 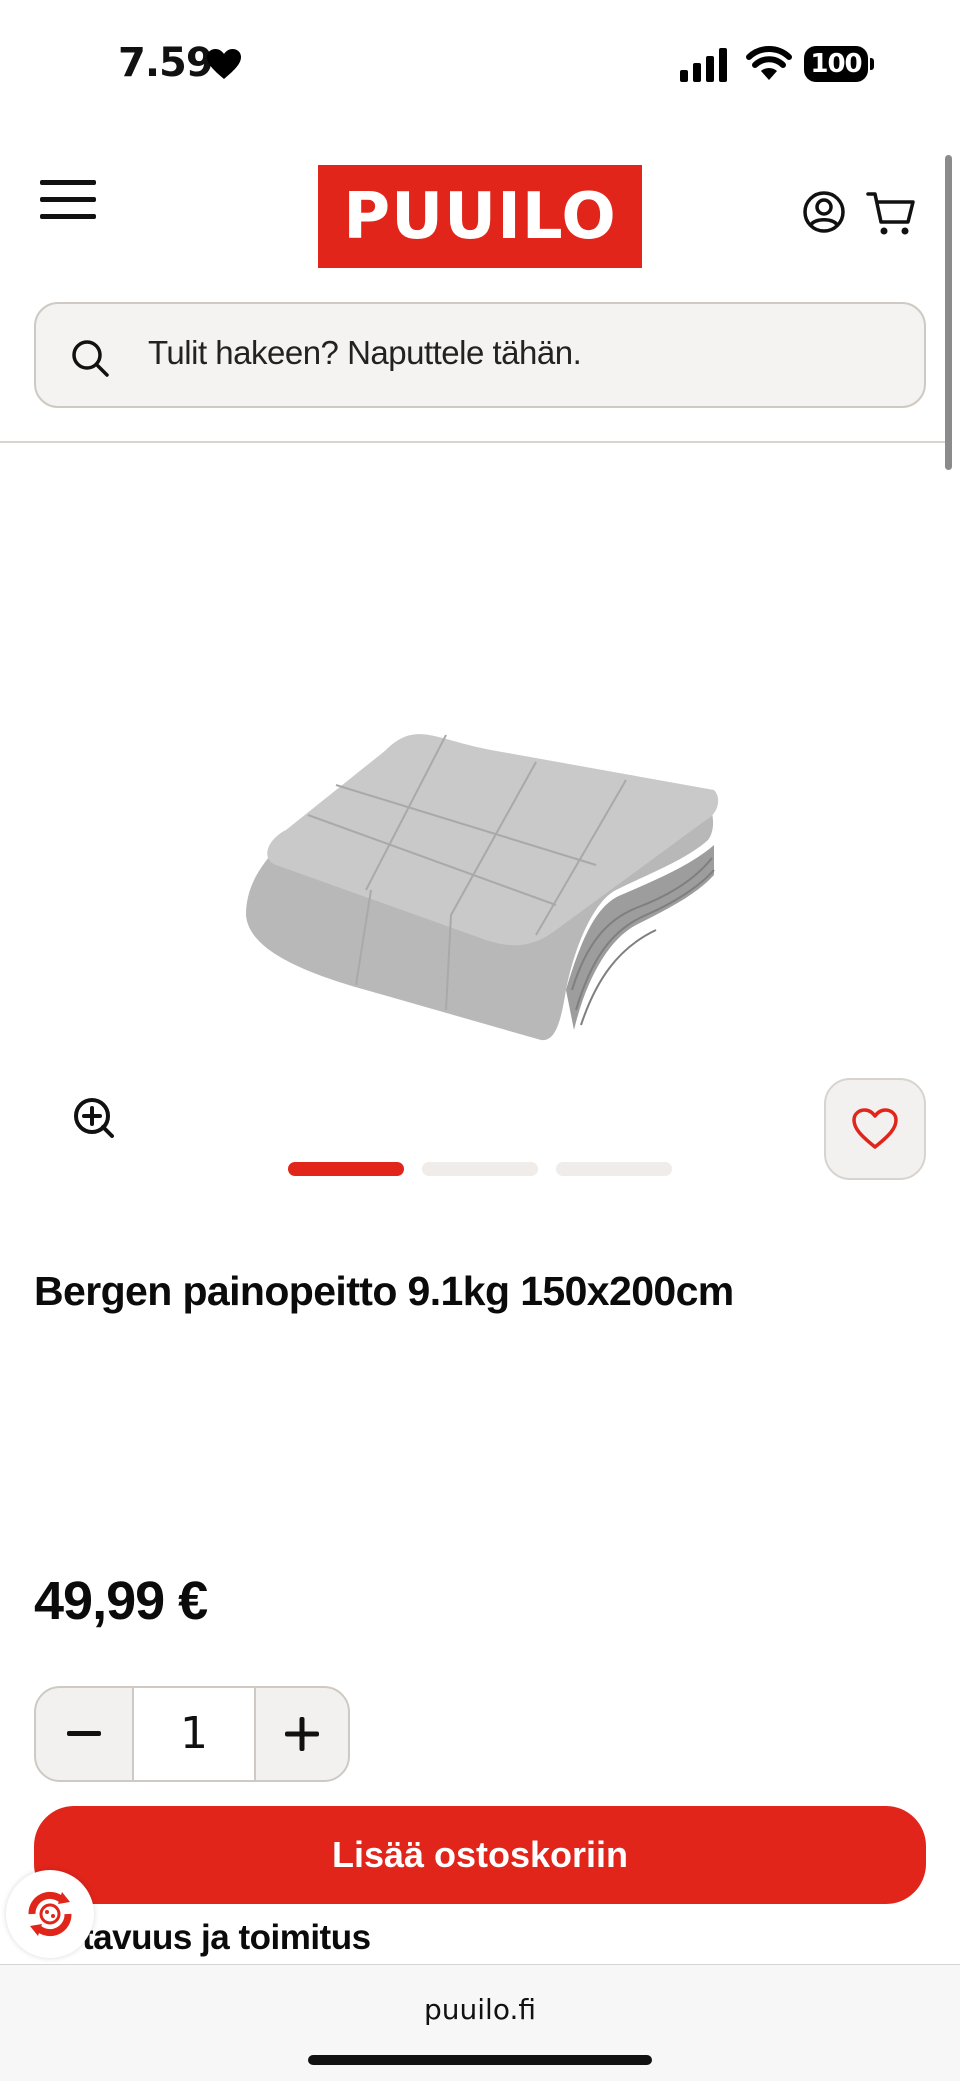 I want to click on logo-text: PUUILO, so click(x=480, y=216).